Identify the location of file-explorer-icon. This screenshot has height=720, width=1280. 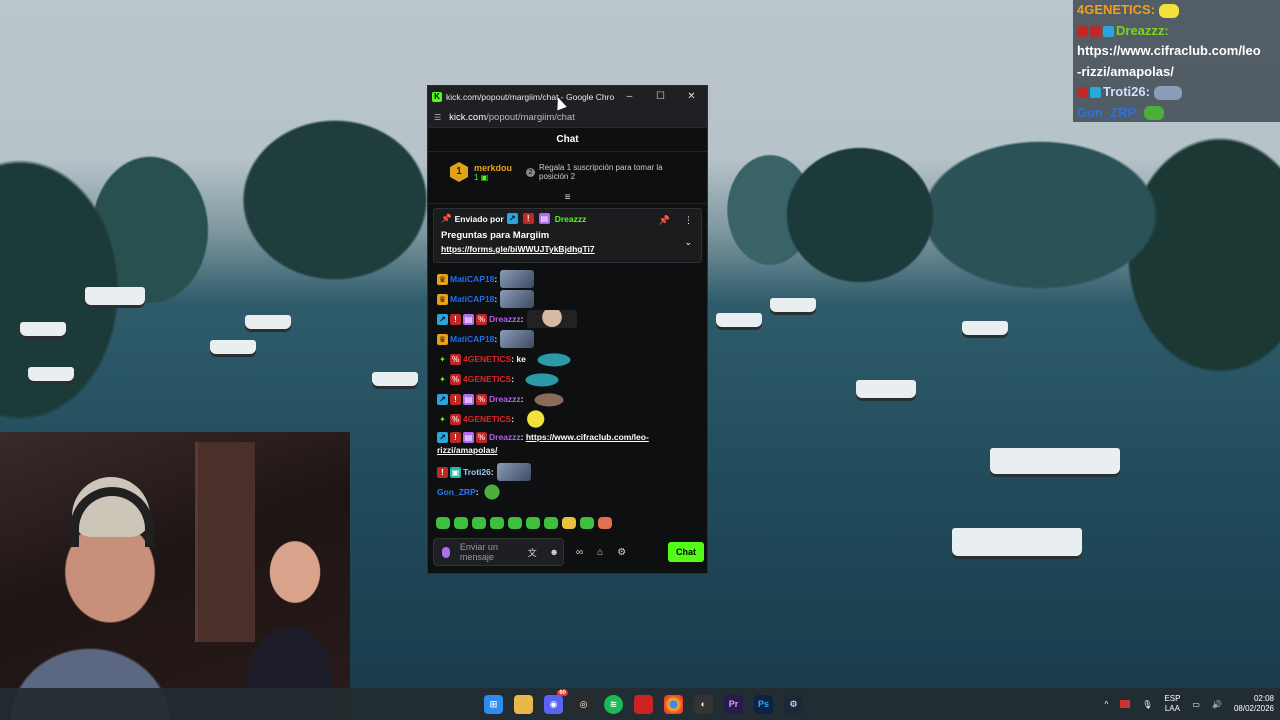
(523, 704).